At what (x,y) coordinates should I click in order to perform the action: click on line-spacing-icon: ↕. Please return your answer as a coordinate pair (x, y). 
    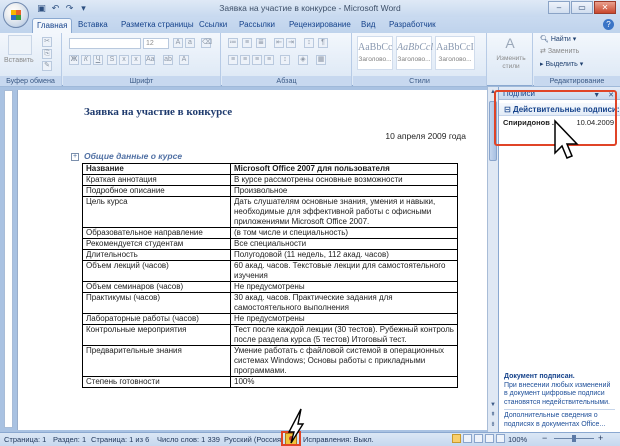
    Looking at the image, I should click on (285, 60).